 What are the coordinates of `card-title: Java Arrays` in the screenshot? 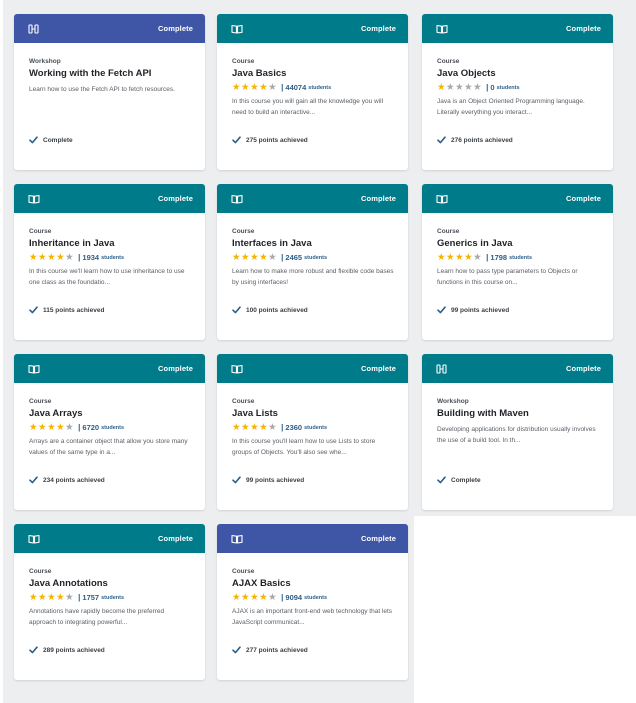 It's located at (110, 413).